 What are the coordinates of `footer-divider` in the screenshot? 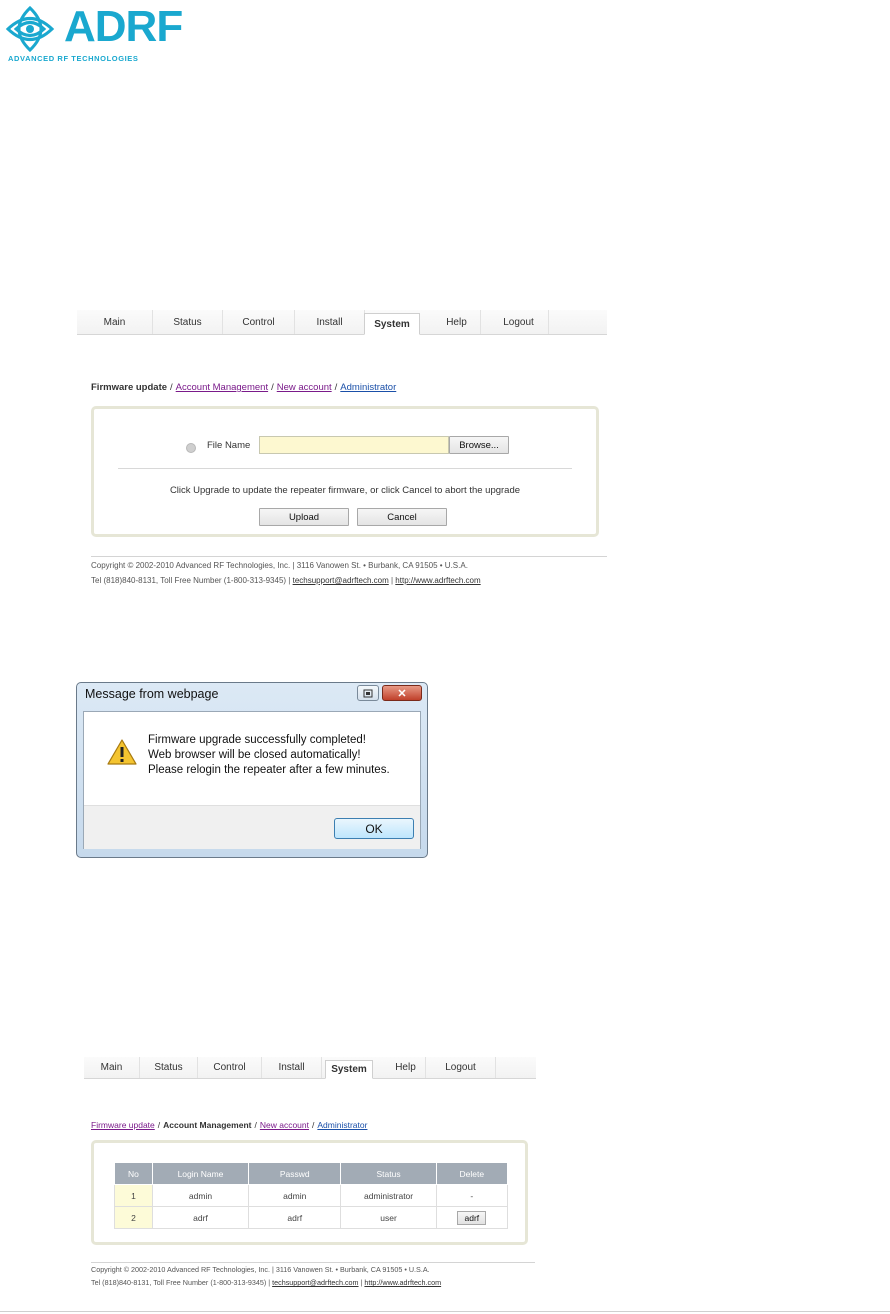 It's located at (349, 556).